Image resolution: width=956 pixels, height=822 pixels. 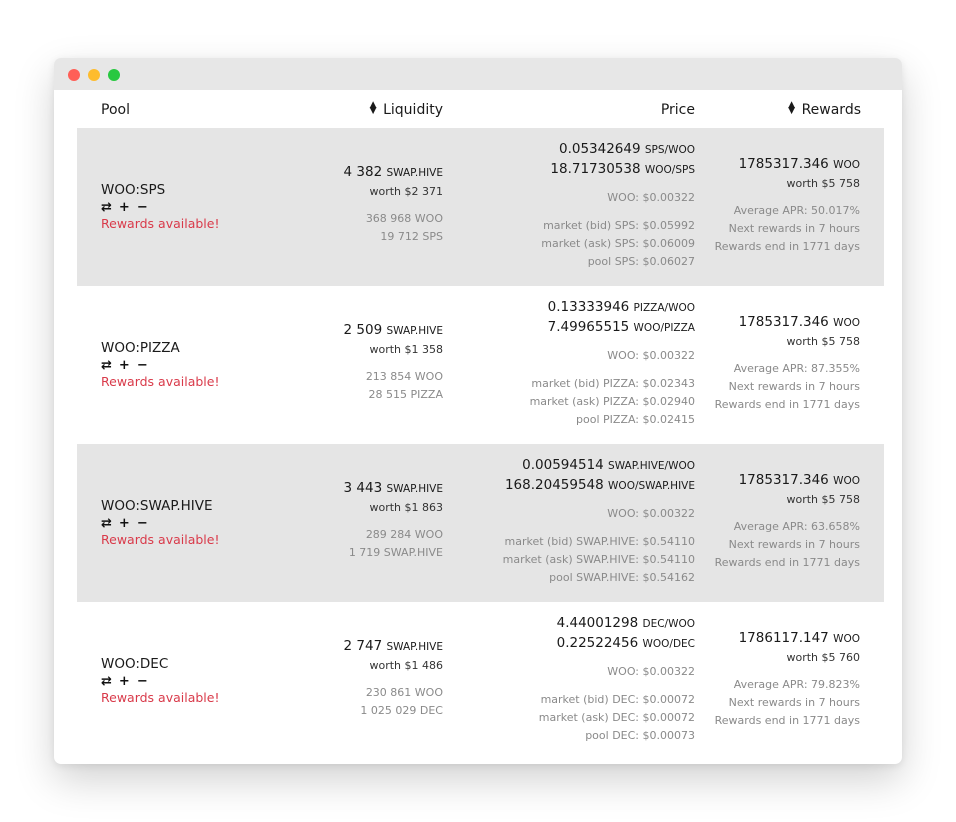 What do you see at coordinates (796, 526) in the screenshot?
I see `average-apr: Average APR: 63.658%` at bounding box center [796, 526].